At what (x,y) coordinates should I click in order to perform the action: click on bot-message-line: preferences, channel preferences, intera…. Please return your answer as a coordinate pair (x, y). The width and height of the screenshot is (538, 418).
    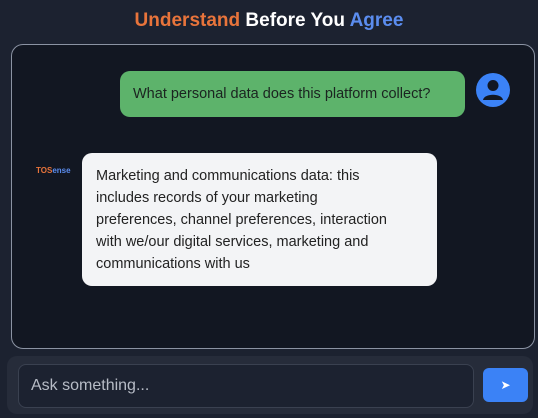
    Looking at the image, I should click on (241, 220).